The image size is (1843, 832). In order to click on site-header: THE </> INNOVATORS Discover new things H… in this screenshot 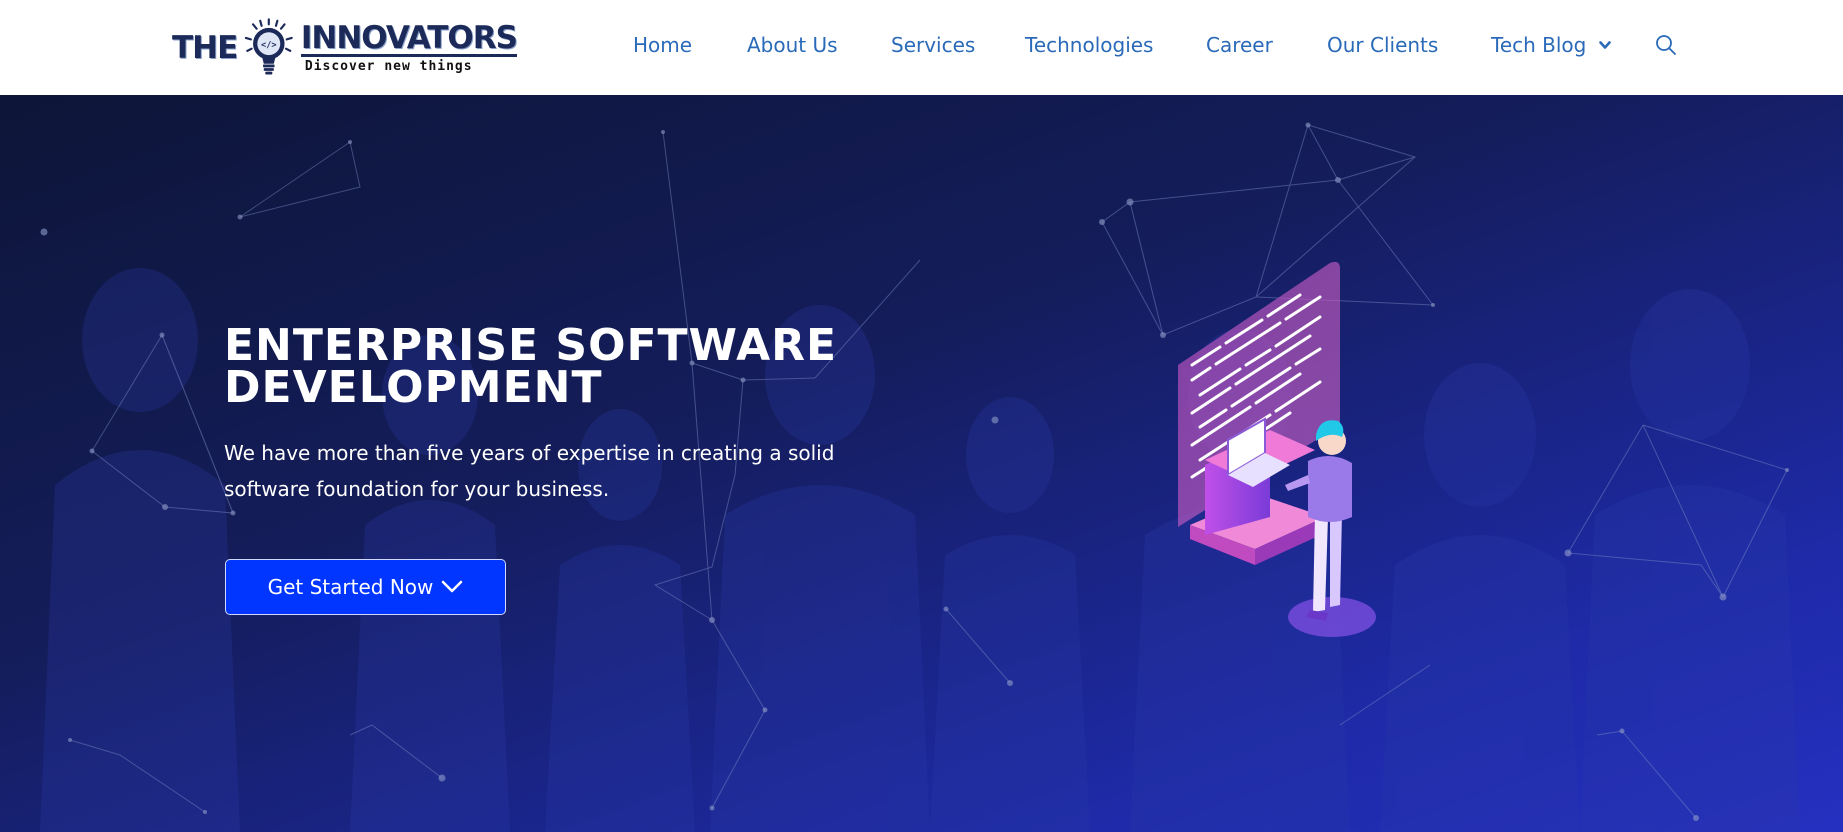, I will do `click(921, 47)`.